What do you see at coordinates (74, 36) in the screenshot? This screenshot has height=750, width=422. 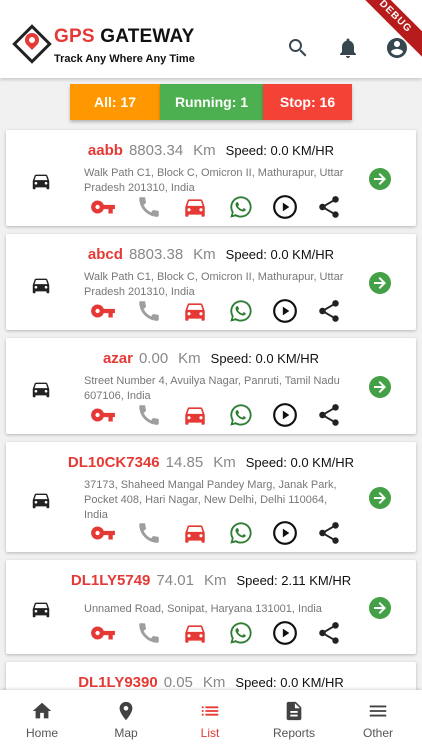 I see `brand-gps: GPS` at bounding box center [74, 36].